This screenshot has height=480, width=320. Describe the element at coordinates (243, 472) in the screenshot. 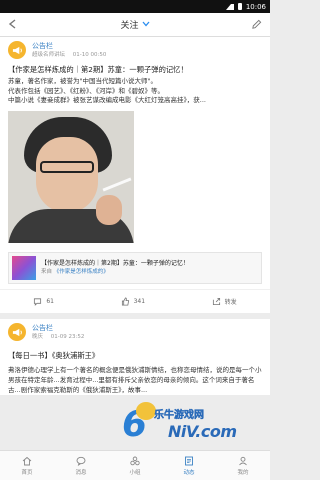

I see `tab-label: 我的` at that location.